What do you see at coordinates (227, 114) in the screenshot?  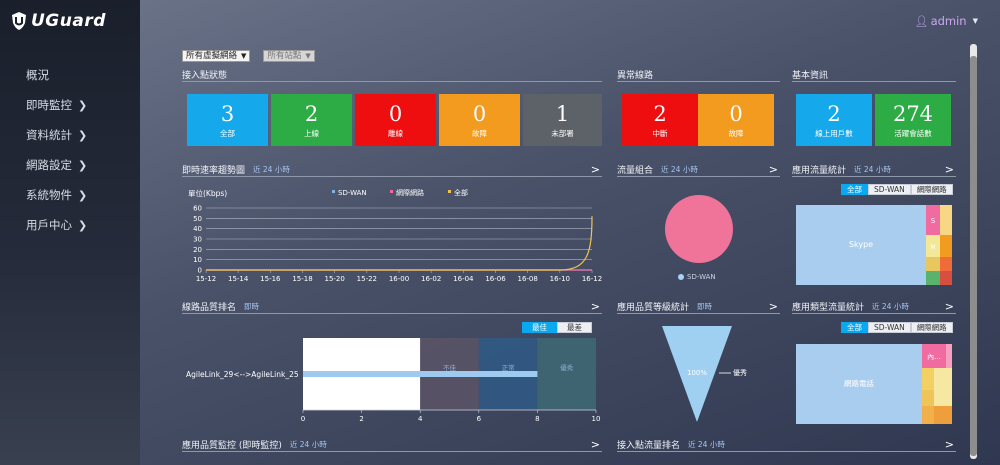 I see `tile-value: 3` at bounding box center [227, 114].